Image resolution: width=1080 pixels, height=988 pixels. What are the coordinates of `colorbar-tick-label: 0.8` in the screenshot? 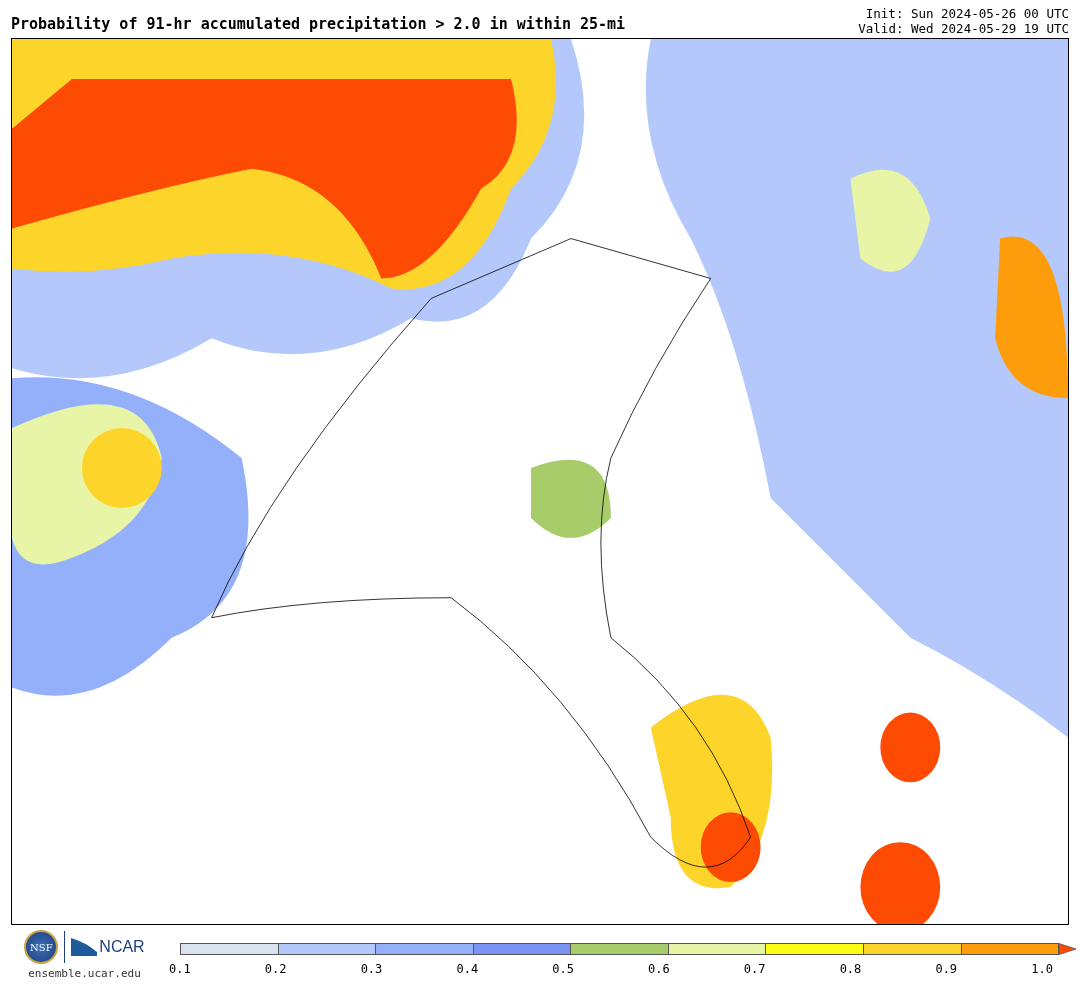 It's located at (850, 969).